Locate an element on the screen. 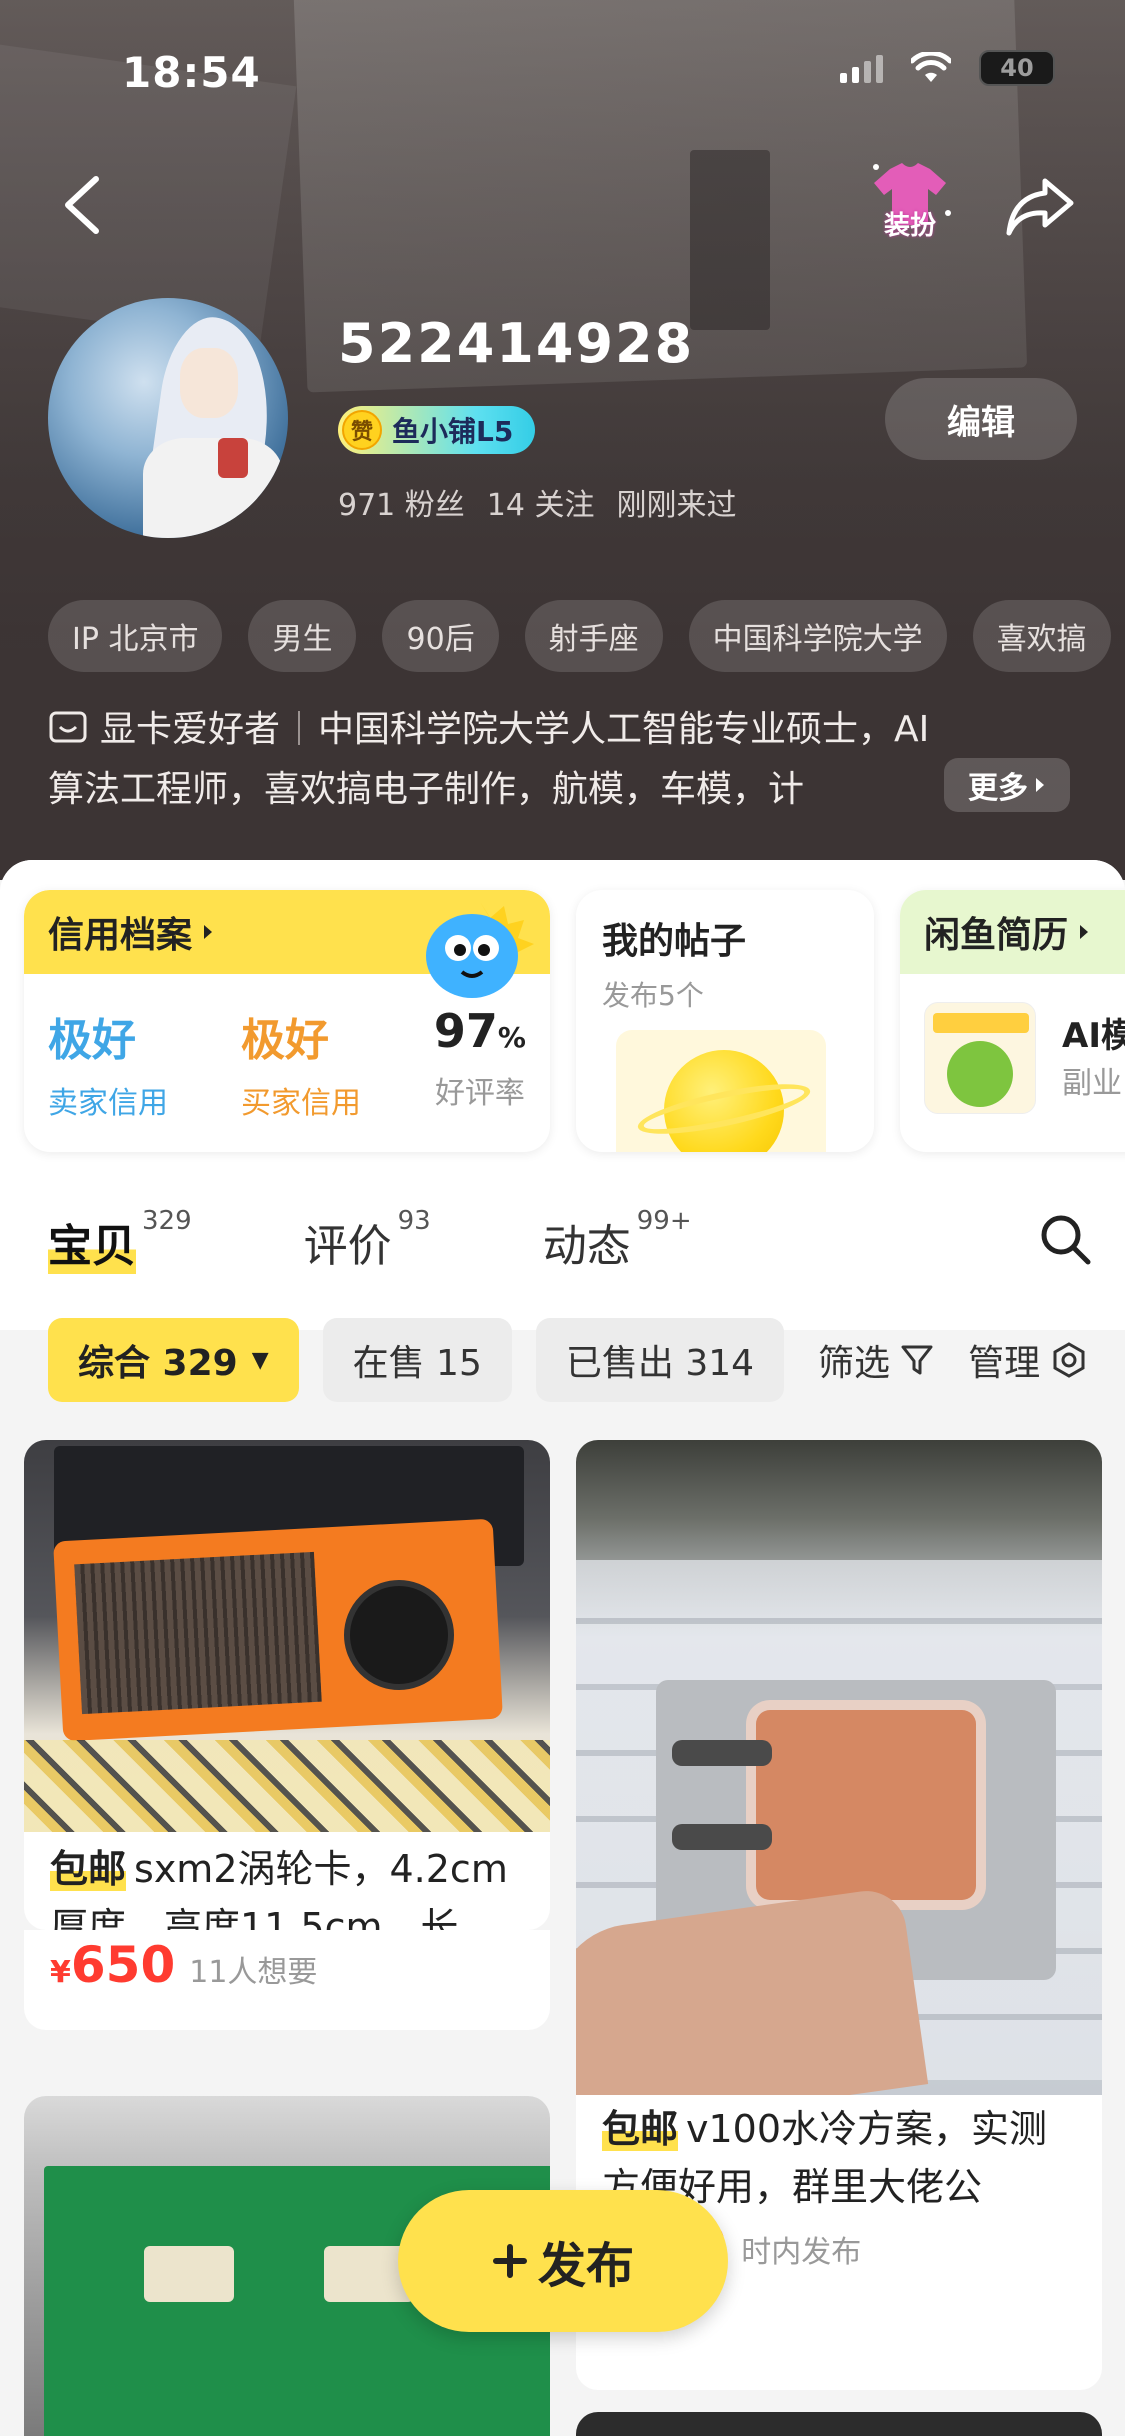 Image resolution: width=1125 pixels, height=2436 pixels. seller-level-badge: 赞 鱼小铺L5 is located at coordinates (437, 430).